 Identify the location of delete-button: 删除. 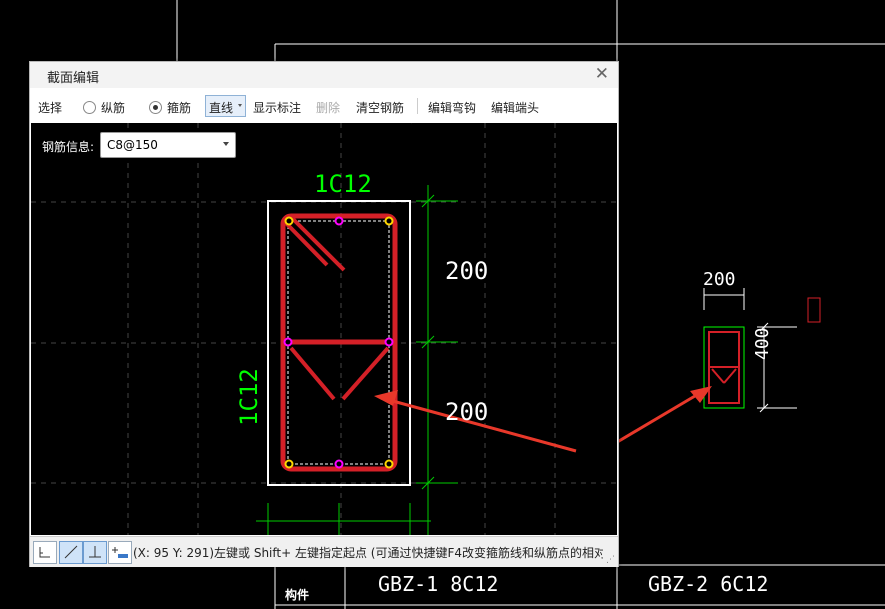
(328, 107).